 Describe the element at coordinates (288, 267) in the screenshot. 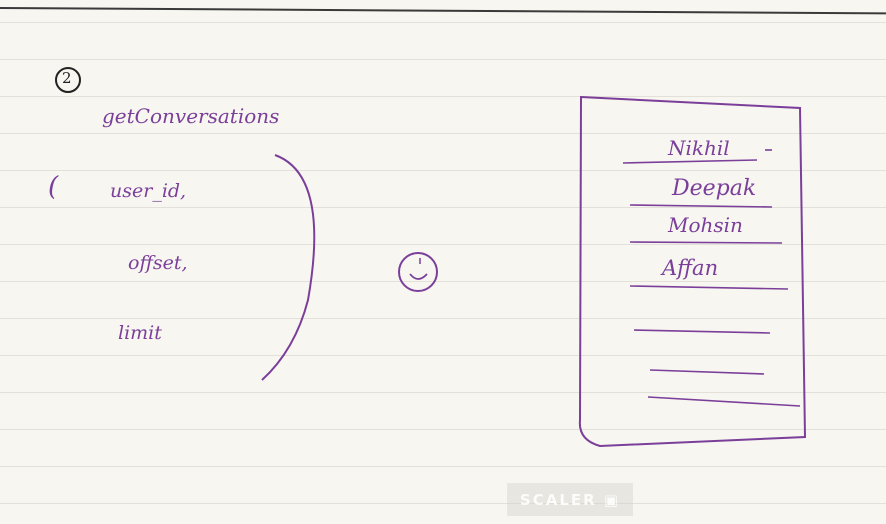

I see `closing-paren` at that location.